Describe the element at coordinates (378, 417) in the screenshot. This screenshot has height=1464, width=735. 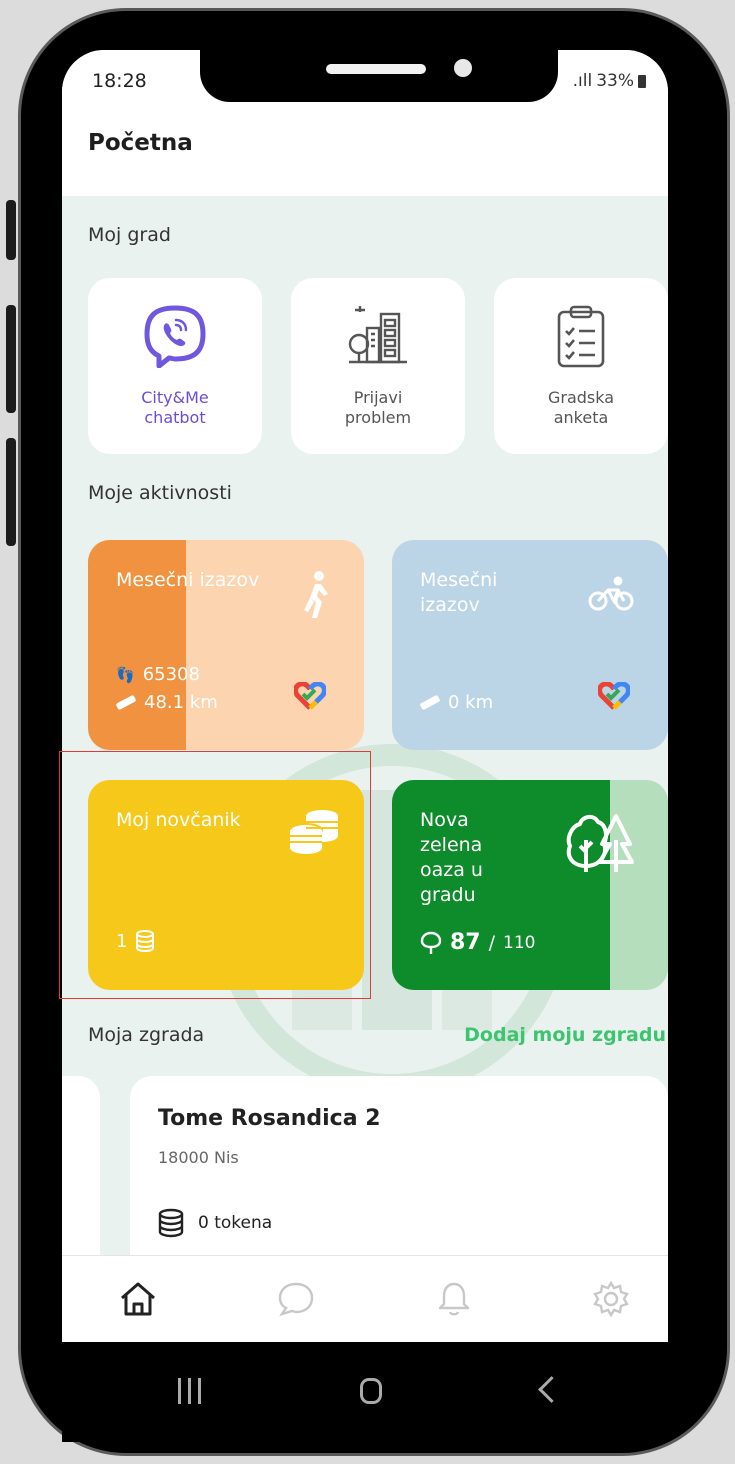
I see `tile-report-line2: problem` at that location.